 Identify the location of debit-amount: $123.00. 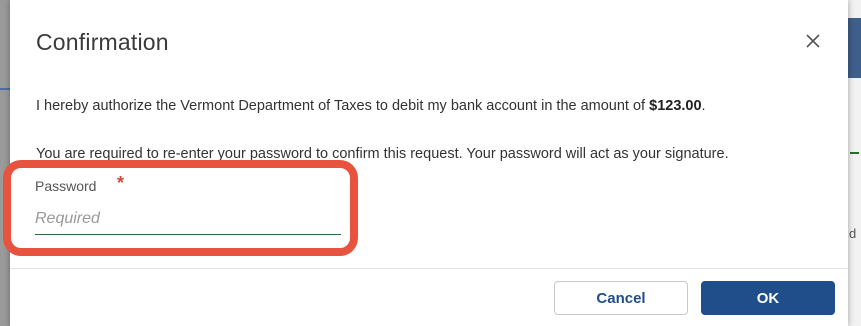
(675, 106).